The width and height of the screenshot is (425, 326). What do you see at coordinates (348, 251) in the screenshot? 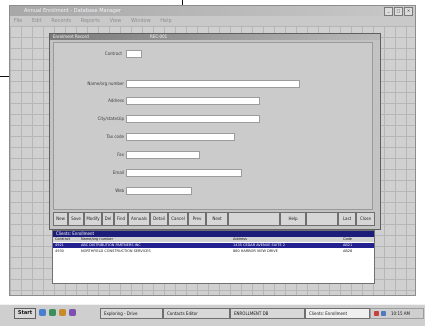
I see `list-cell-code: AB28` at bounding box center [348, 251].